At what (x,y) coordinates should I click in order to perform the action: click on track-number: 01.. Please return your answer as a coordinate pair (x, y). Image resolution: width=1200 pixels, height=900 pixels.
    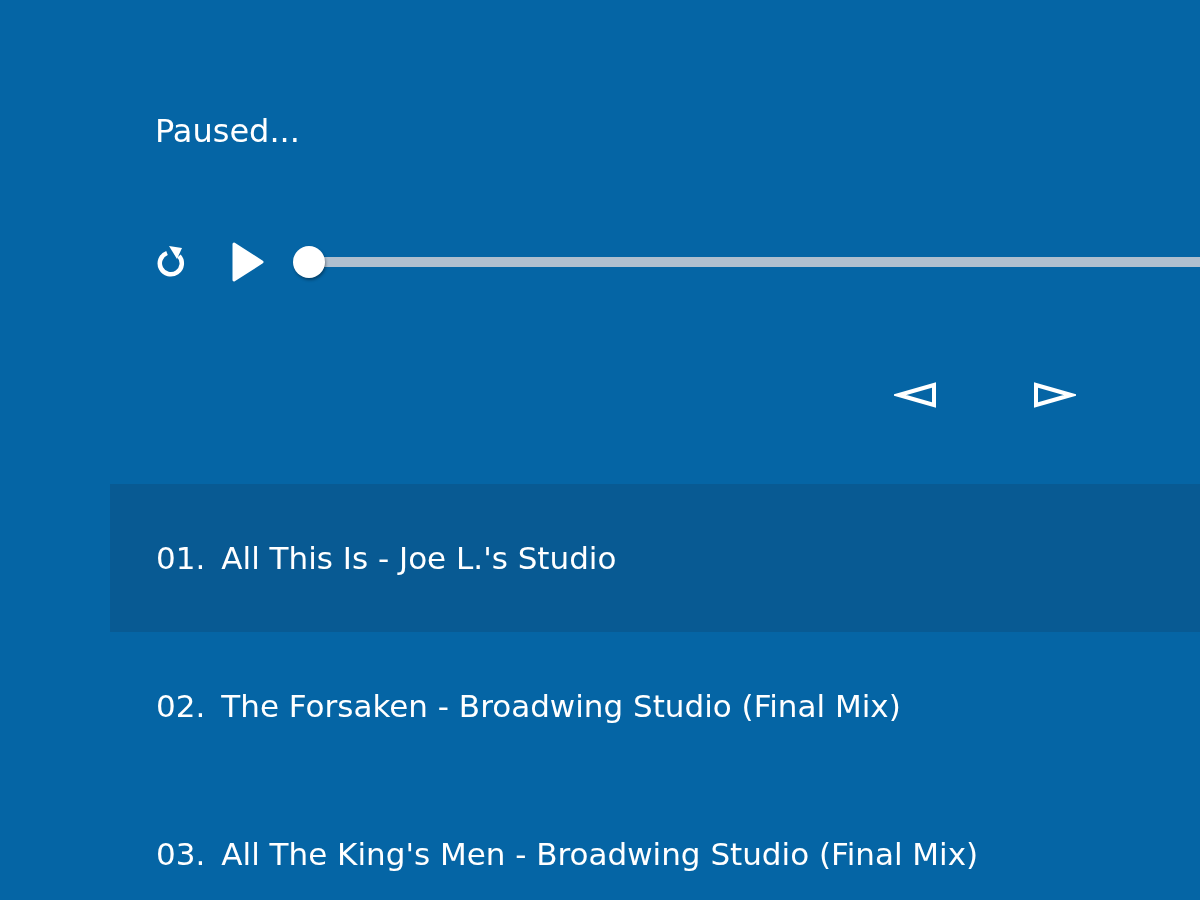
    Looking at the image, I should click on (181, 558).